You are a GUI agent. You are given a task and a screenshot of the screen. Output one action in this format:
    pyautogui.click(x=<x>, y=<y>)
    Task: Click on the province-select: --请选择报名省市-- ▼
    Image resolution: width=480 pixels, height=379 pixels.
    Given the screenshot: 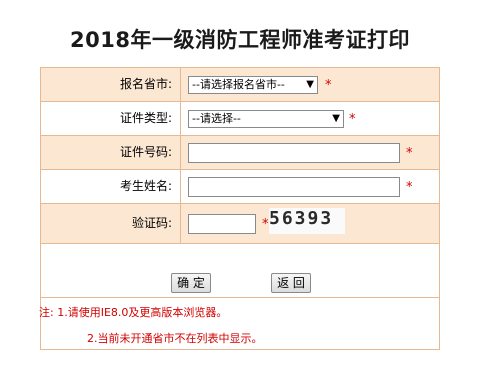 What is the action you would take?
    pyautogui.click(x=253, y=85)
    